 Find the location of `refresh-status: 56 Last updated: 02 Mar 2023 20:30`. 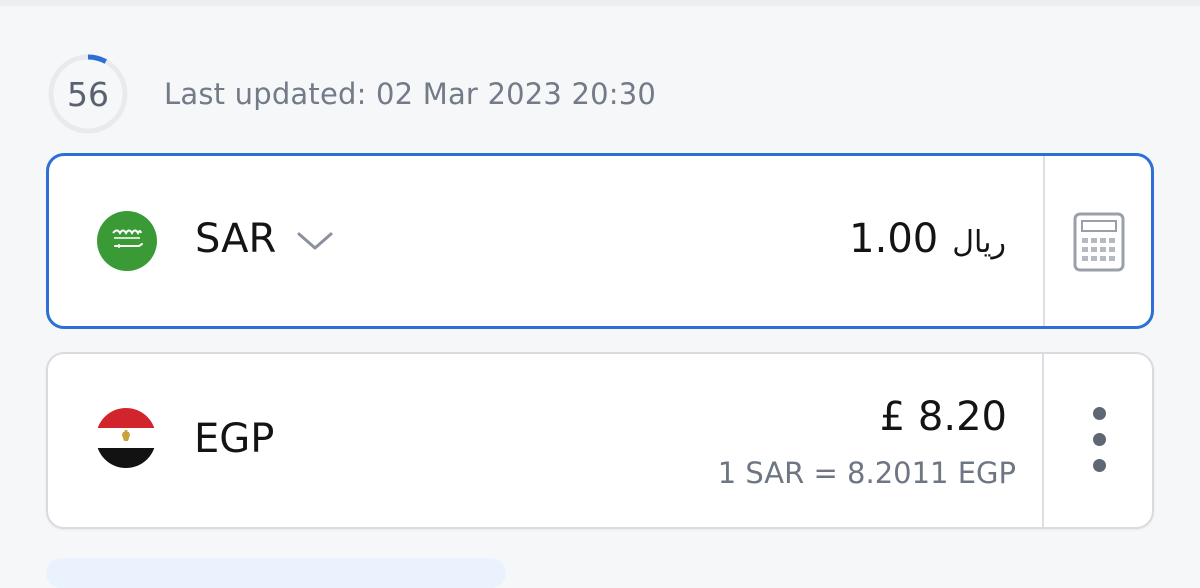

refresh-status: 56 Last updated: 02 Mar 2023 20:30 is located at coordinates (351, 94).